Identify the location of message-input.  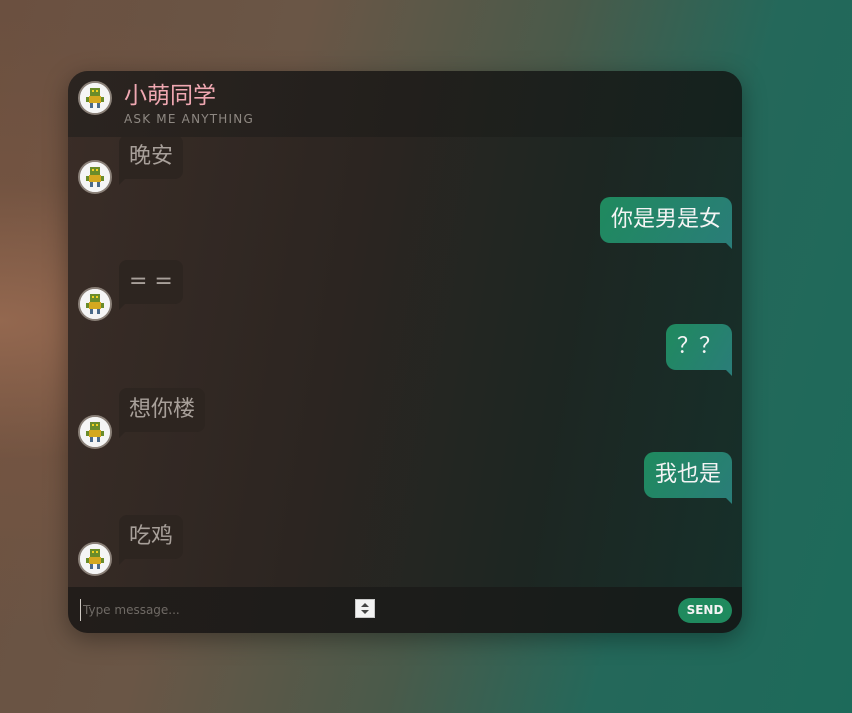
(212, 610).